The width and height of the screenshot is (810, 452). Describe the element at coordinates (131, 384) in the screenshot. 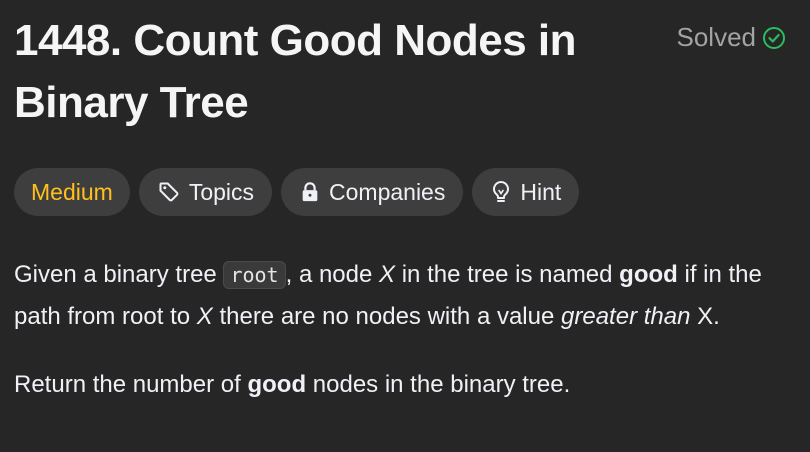

I see `description-text: Return the number of` at that location.